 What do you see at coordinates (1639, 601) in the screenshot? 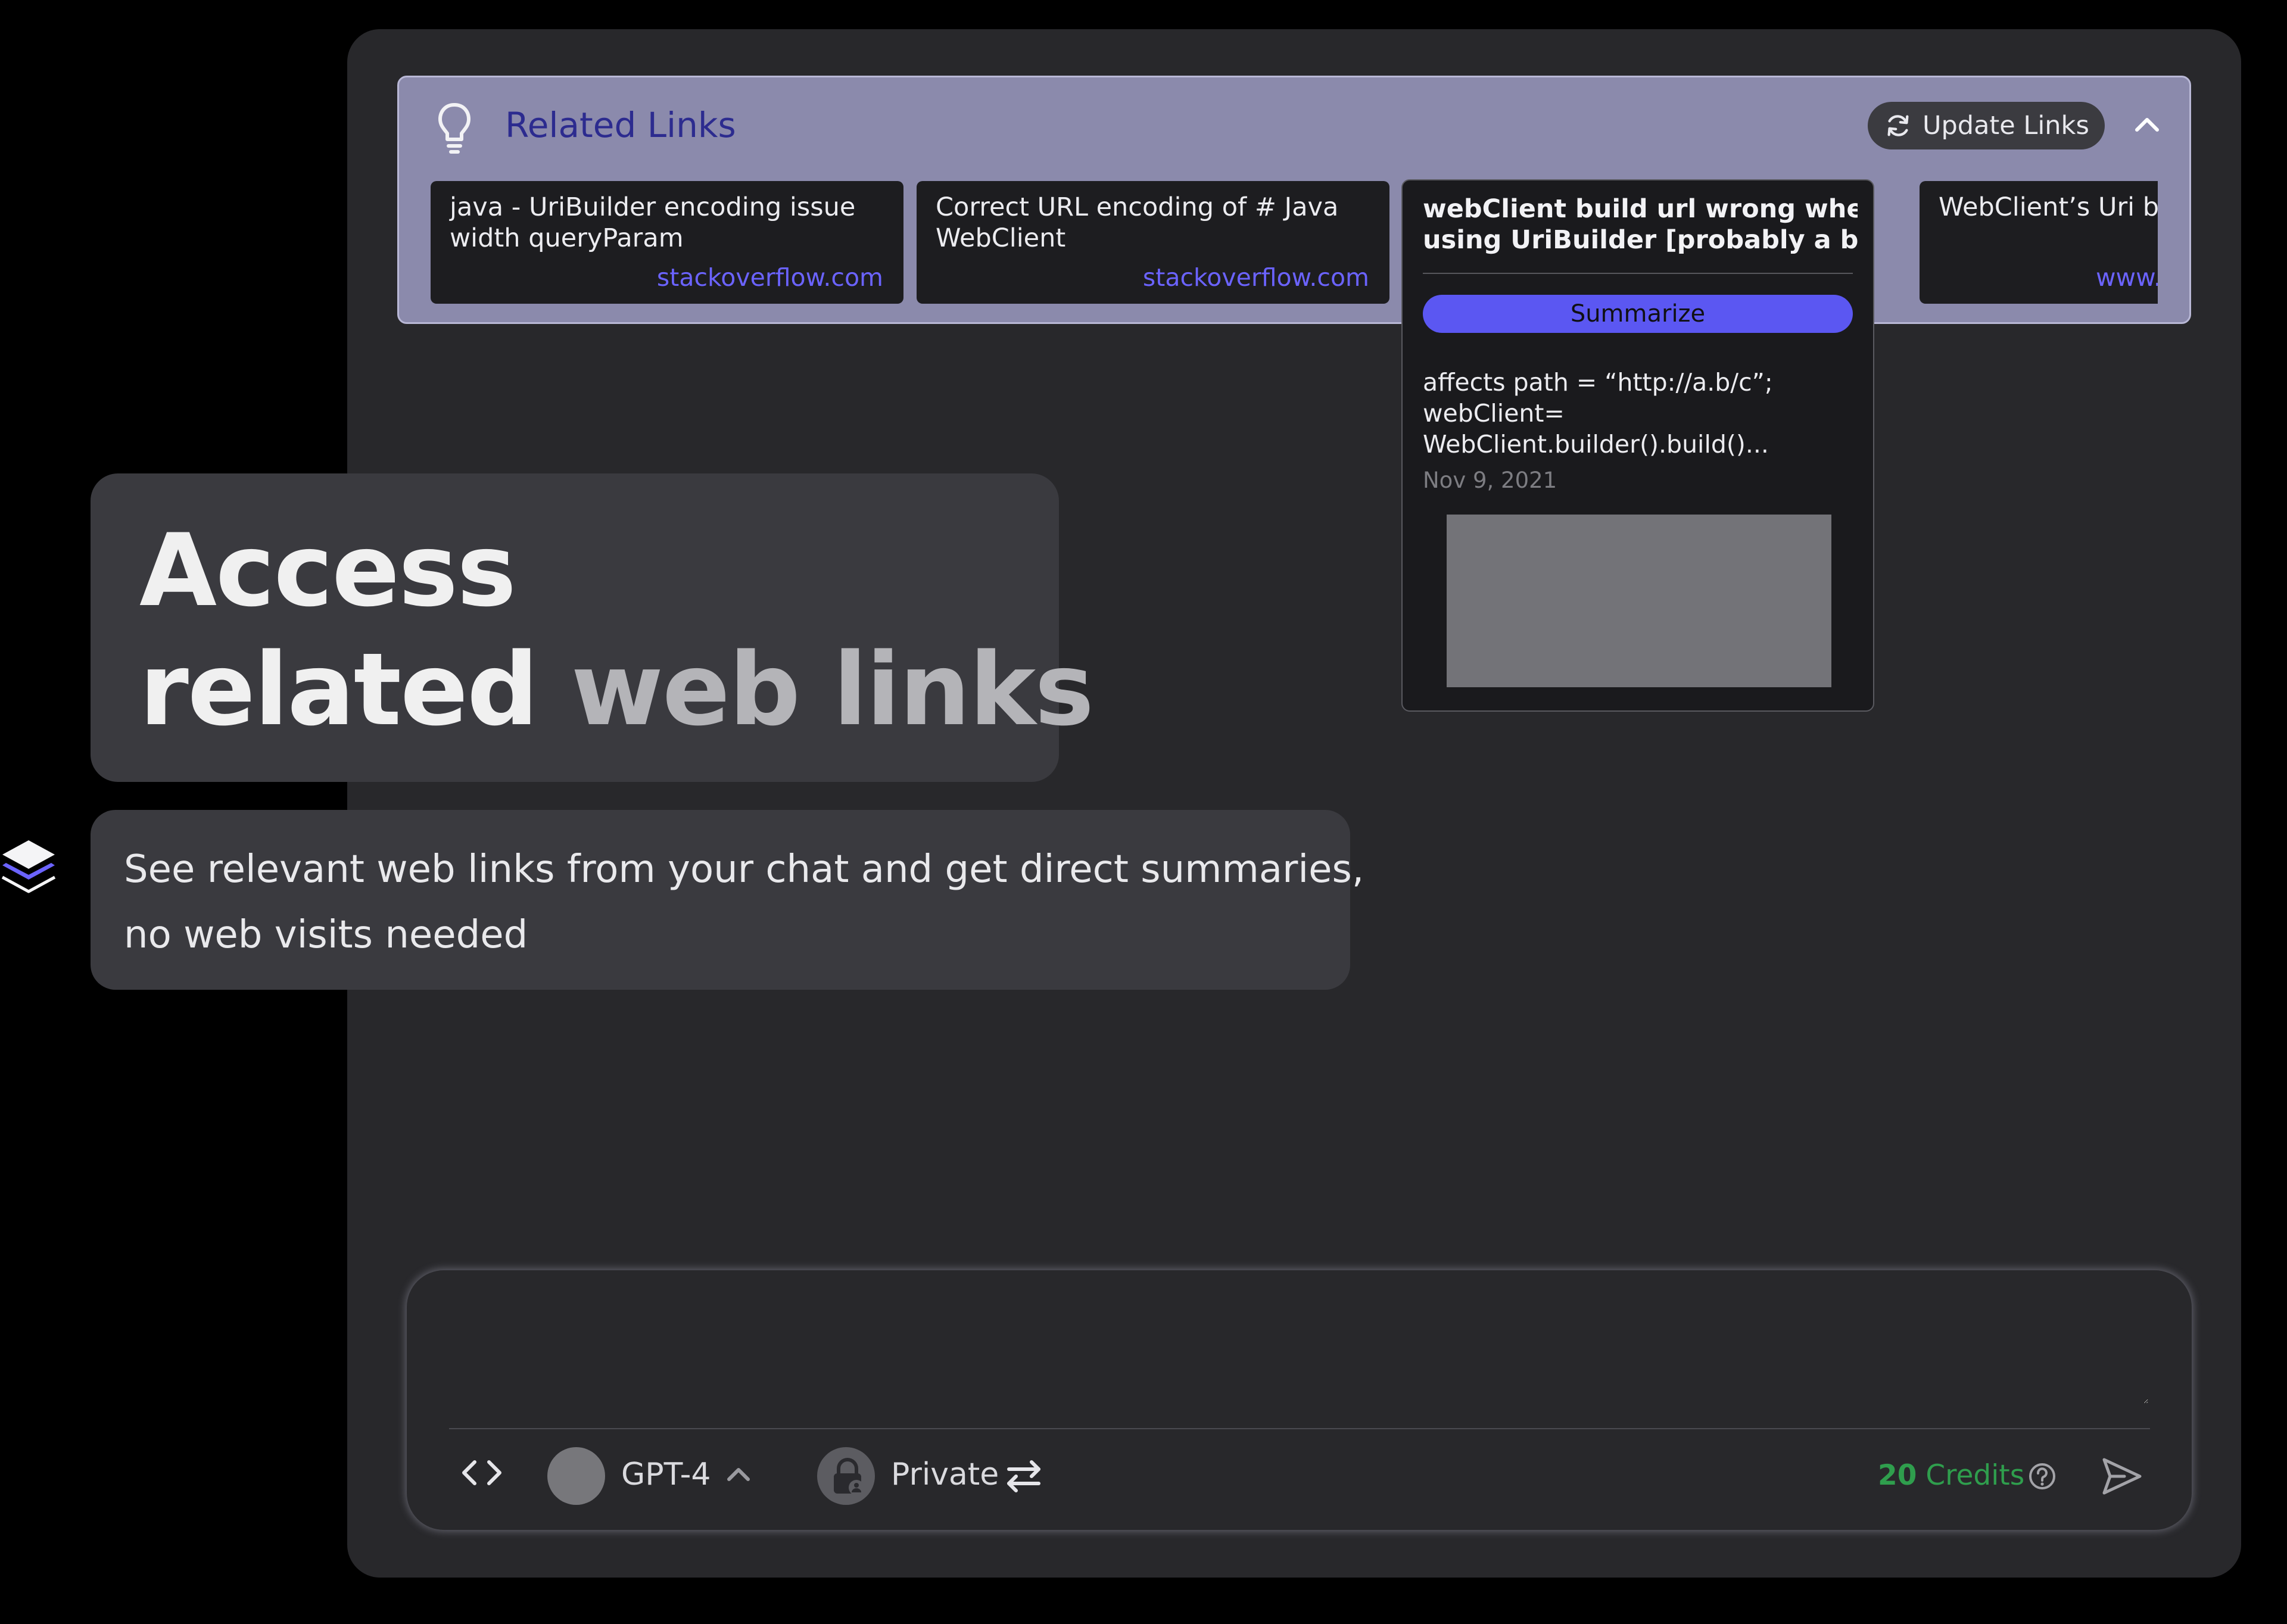
I see `link-thumbnail` at bounding box center [1639, 601].